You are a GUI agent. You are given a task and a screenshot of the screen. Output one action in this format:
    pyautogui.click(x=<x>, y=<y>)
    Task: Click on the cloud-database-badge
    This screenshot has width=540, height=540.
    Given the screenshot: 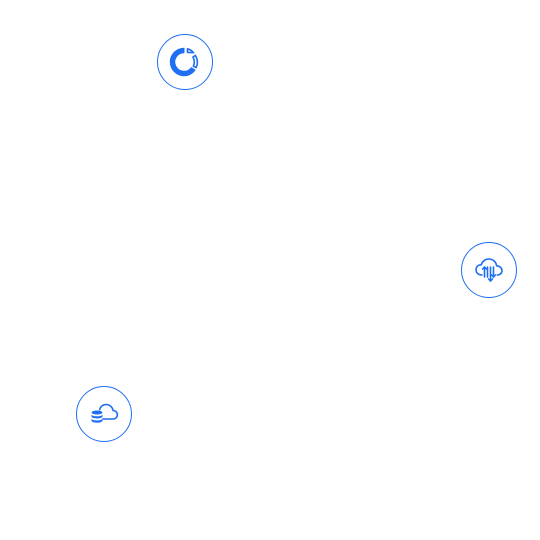 What is the action you would take?
    pyautogui.click(x=104, y=414)
    